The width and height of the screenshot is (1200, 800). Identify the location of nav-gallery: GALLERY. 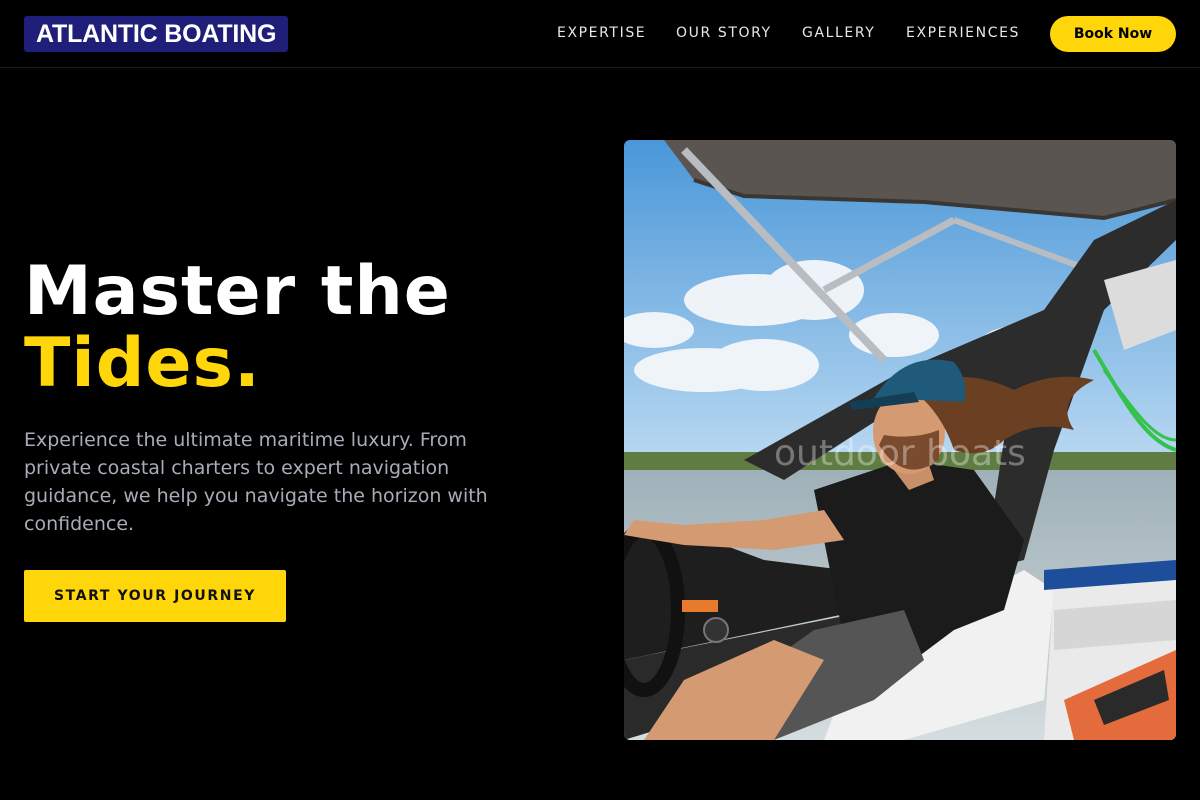
(838, 33).